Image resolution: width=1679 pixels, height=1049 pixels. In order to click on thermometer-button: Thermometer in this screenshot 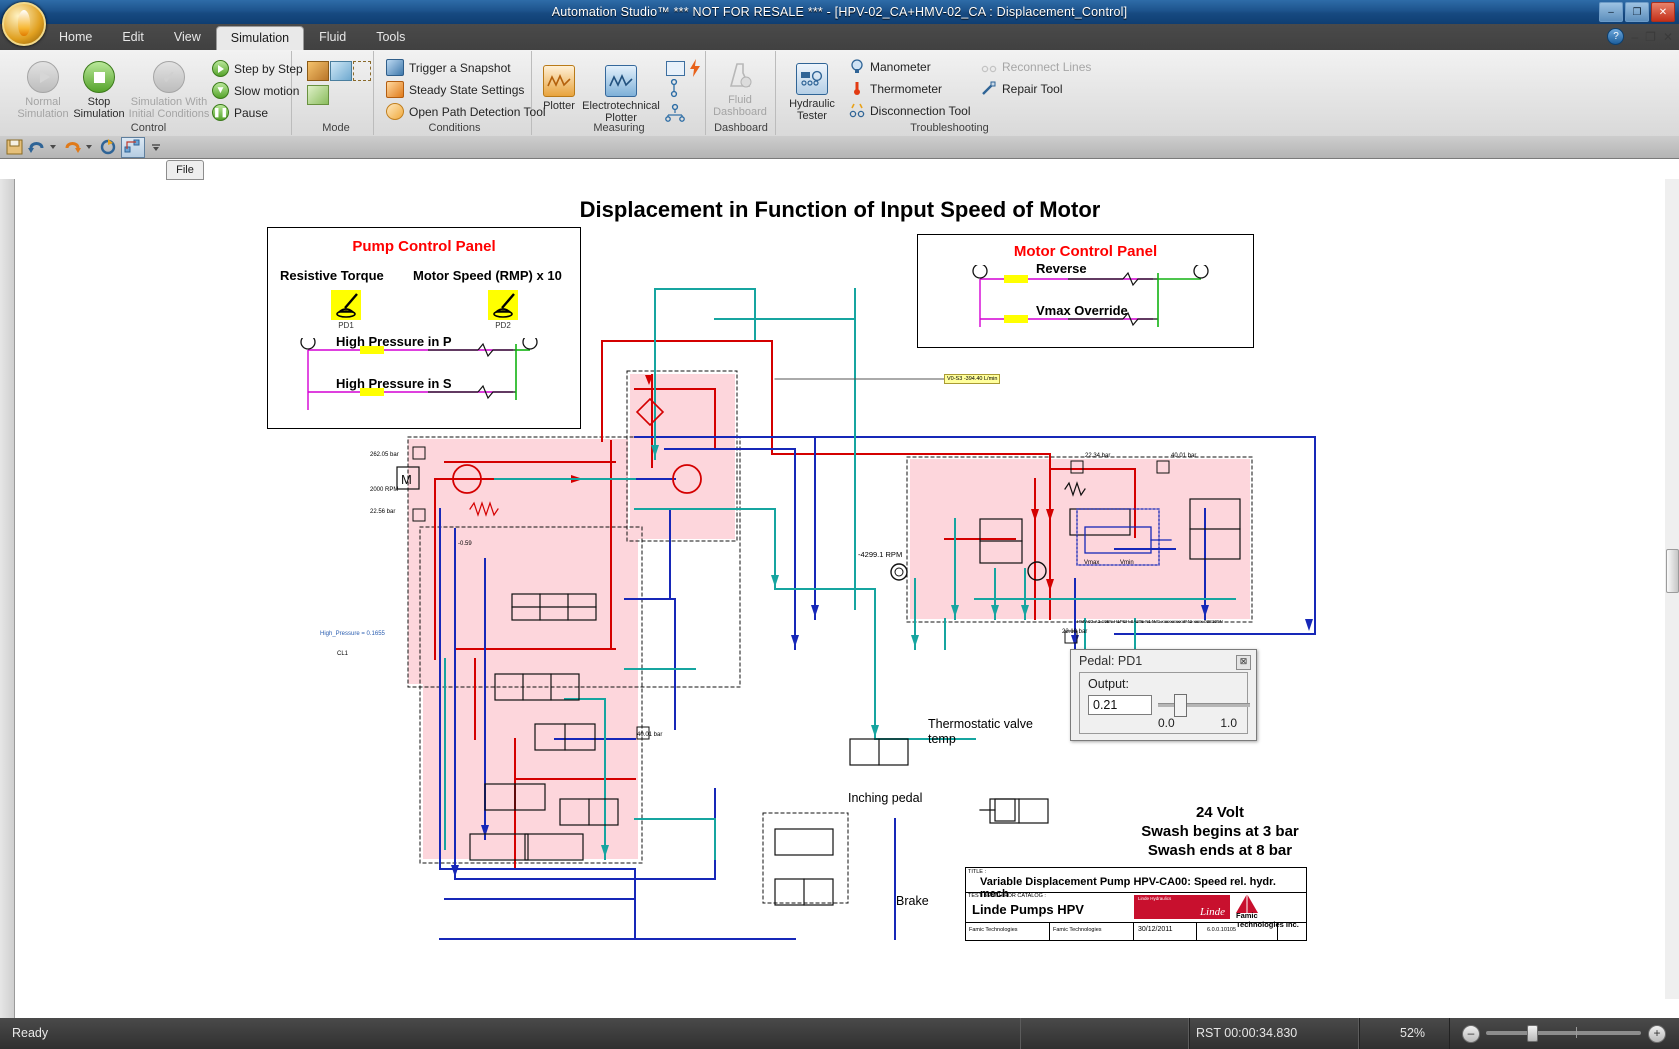, I will do `click(895, 88)`.